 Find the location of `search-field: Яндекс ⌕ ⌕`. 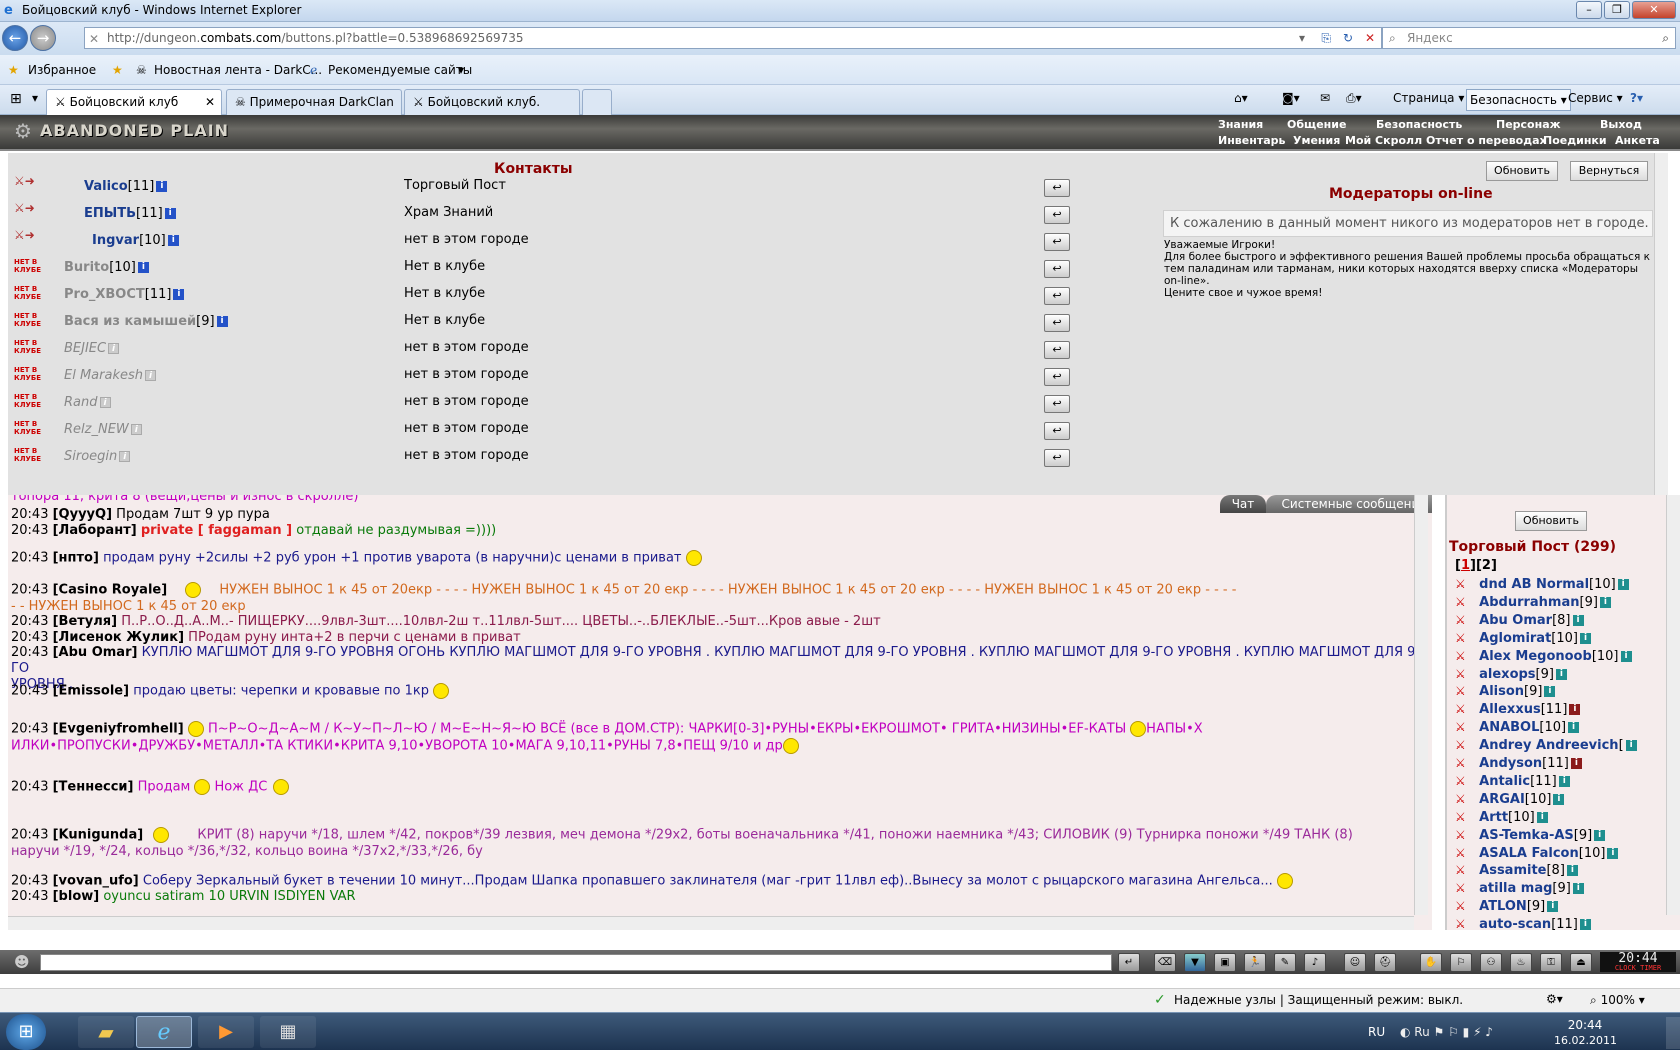

search-field: Яндекс ⌕ ⌕ is located at coordinates (1529, 38).